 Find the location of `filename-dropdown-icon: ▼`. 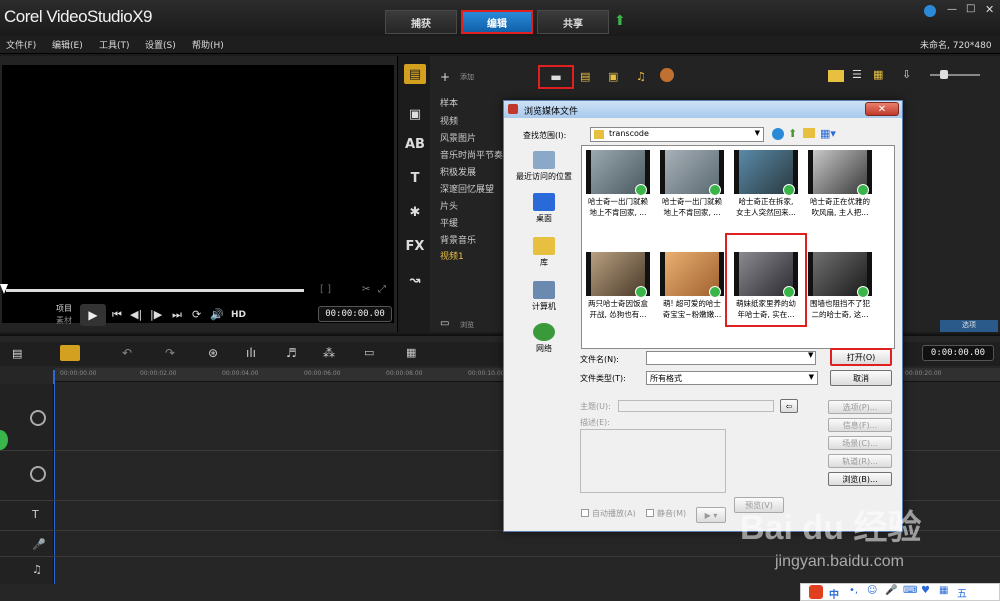

filename-dropdown-icon: ▼ is located at coordinates (810, 355).